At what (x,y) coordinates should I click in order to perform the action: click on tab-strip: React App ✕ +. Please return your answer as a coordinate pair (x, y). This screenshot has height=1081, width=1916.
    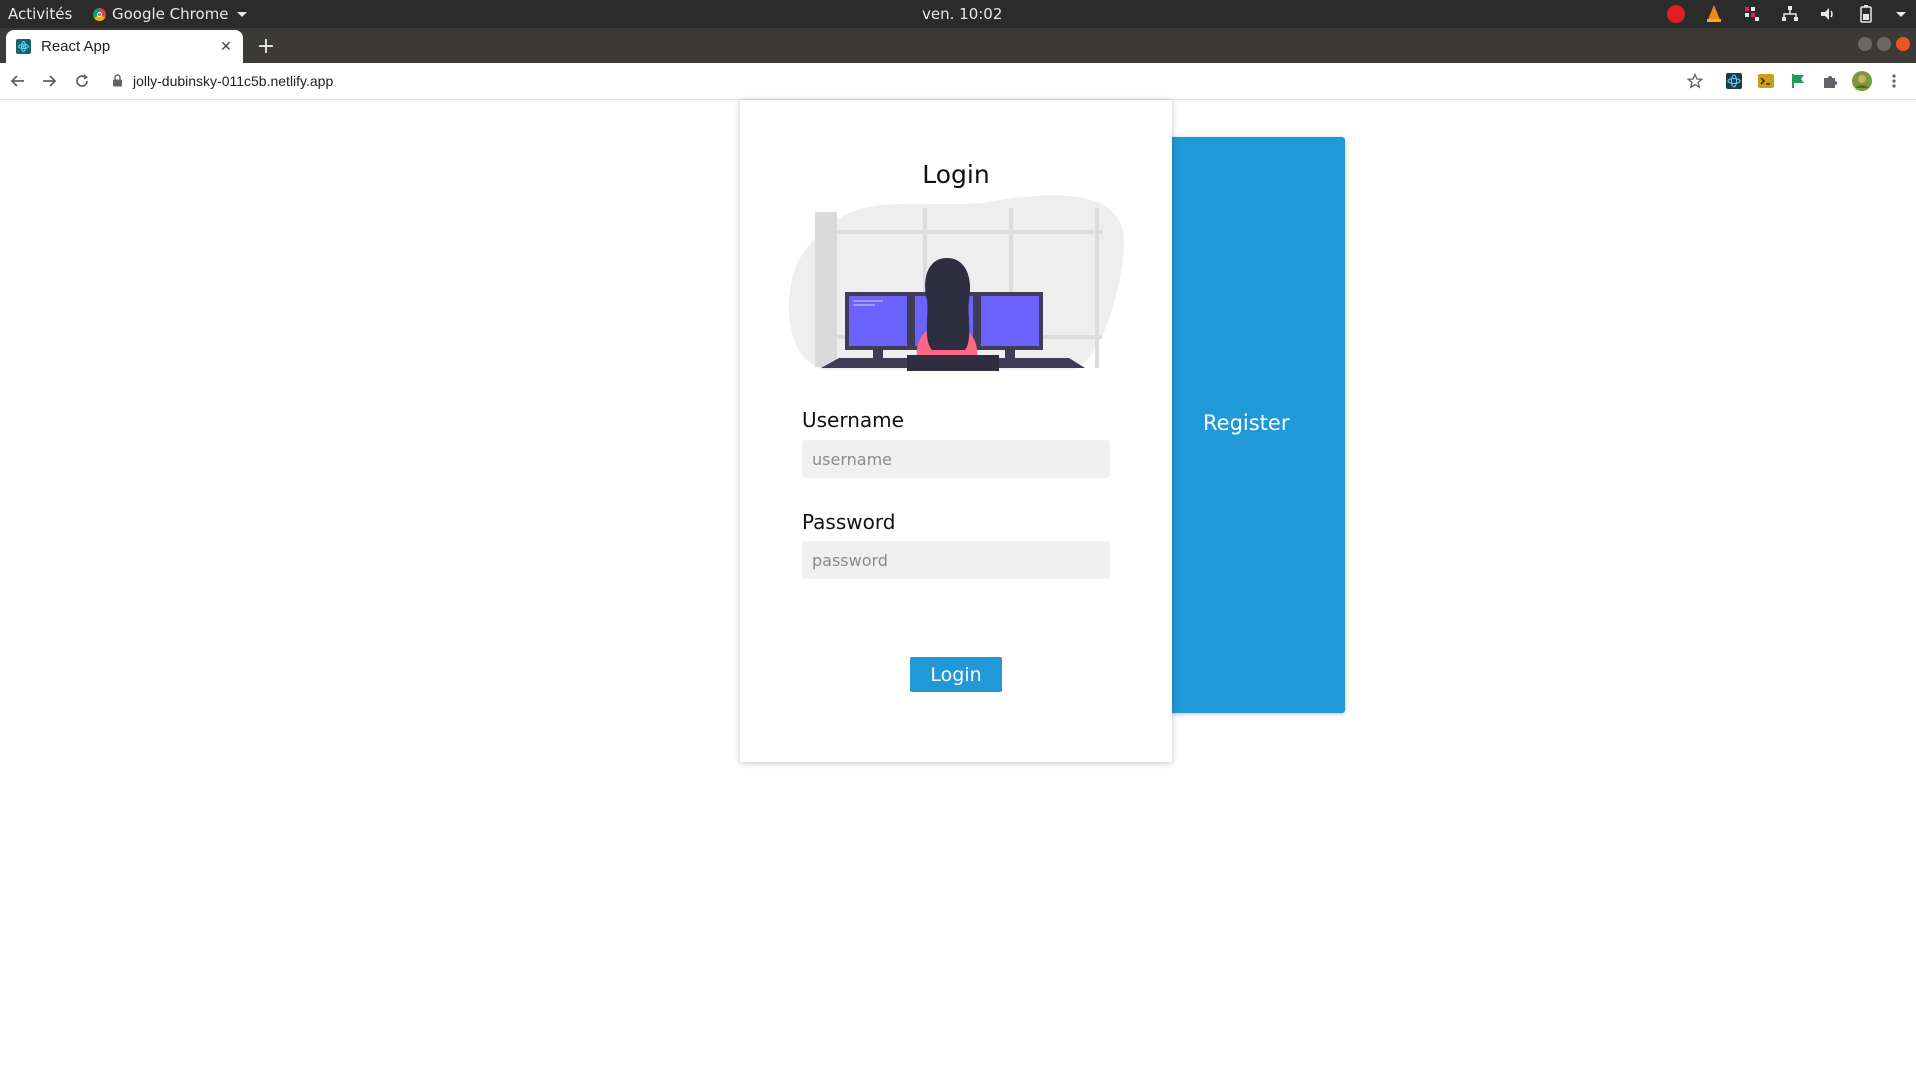
    Looking at the image, I should click on (958, 45).